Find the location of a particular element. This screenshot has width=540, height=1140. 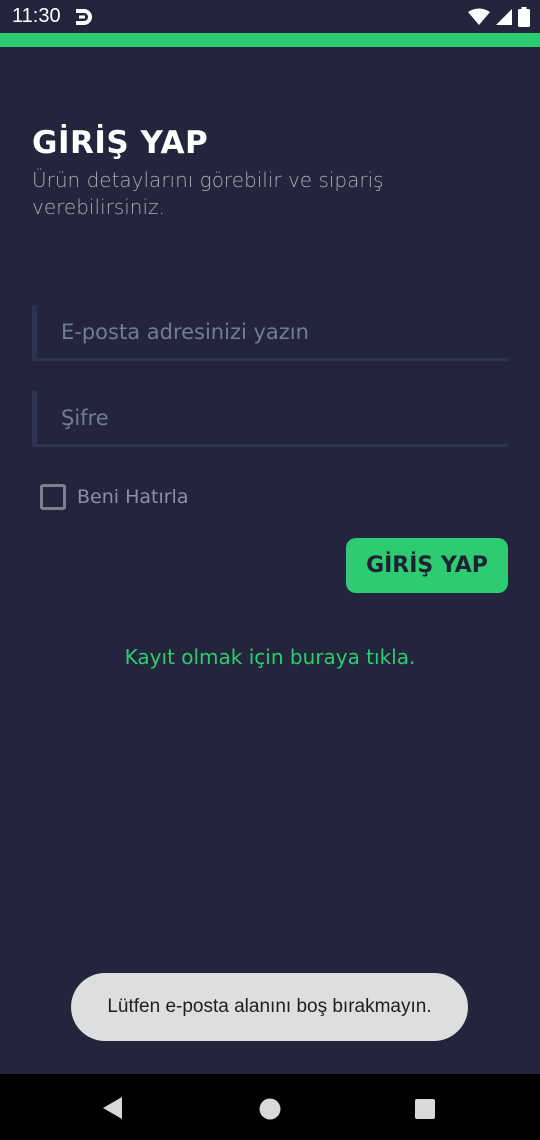

status-bar: 11:30 is located at coordinates (270, 16).